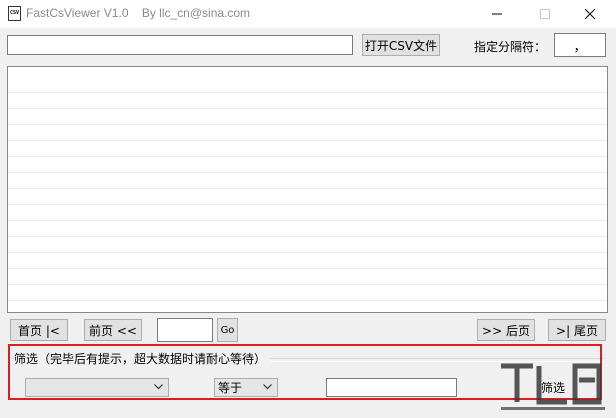 This screenshot has width=616, height=418. Describe the element at coordinates (401, 45) in the screenshot. I see `open-csv-button: 打开CSV文件` at that location.